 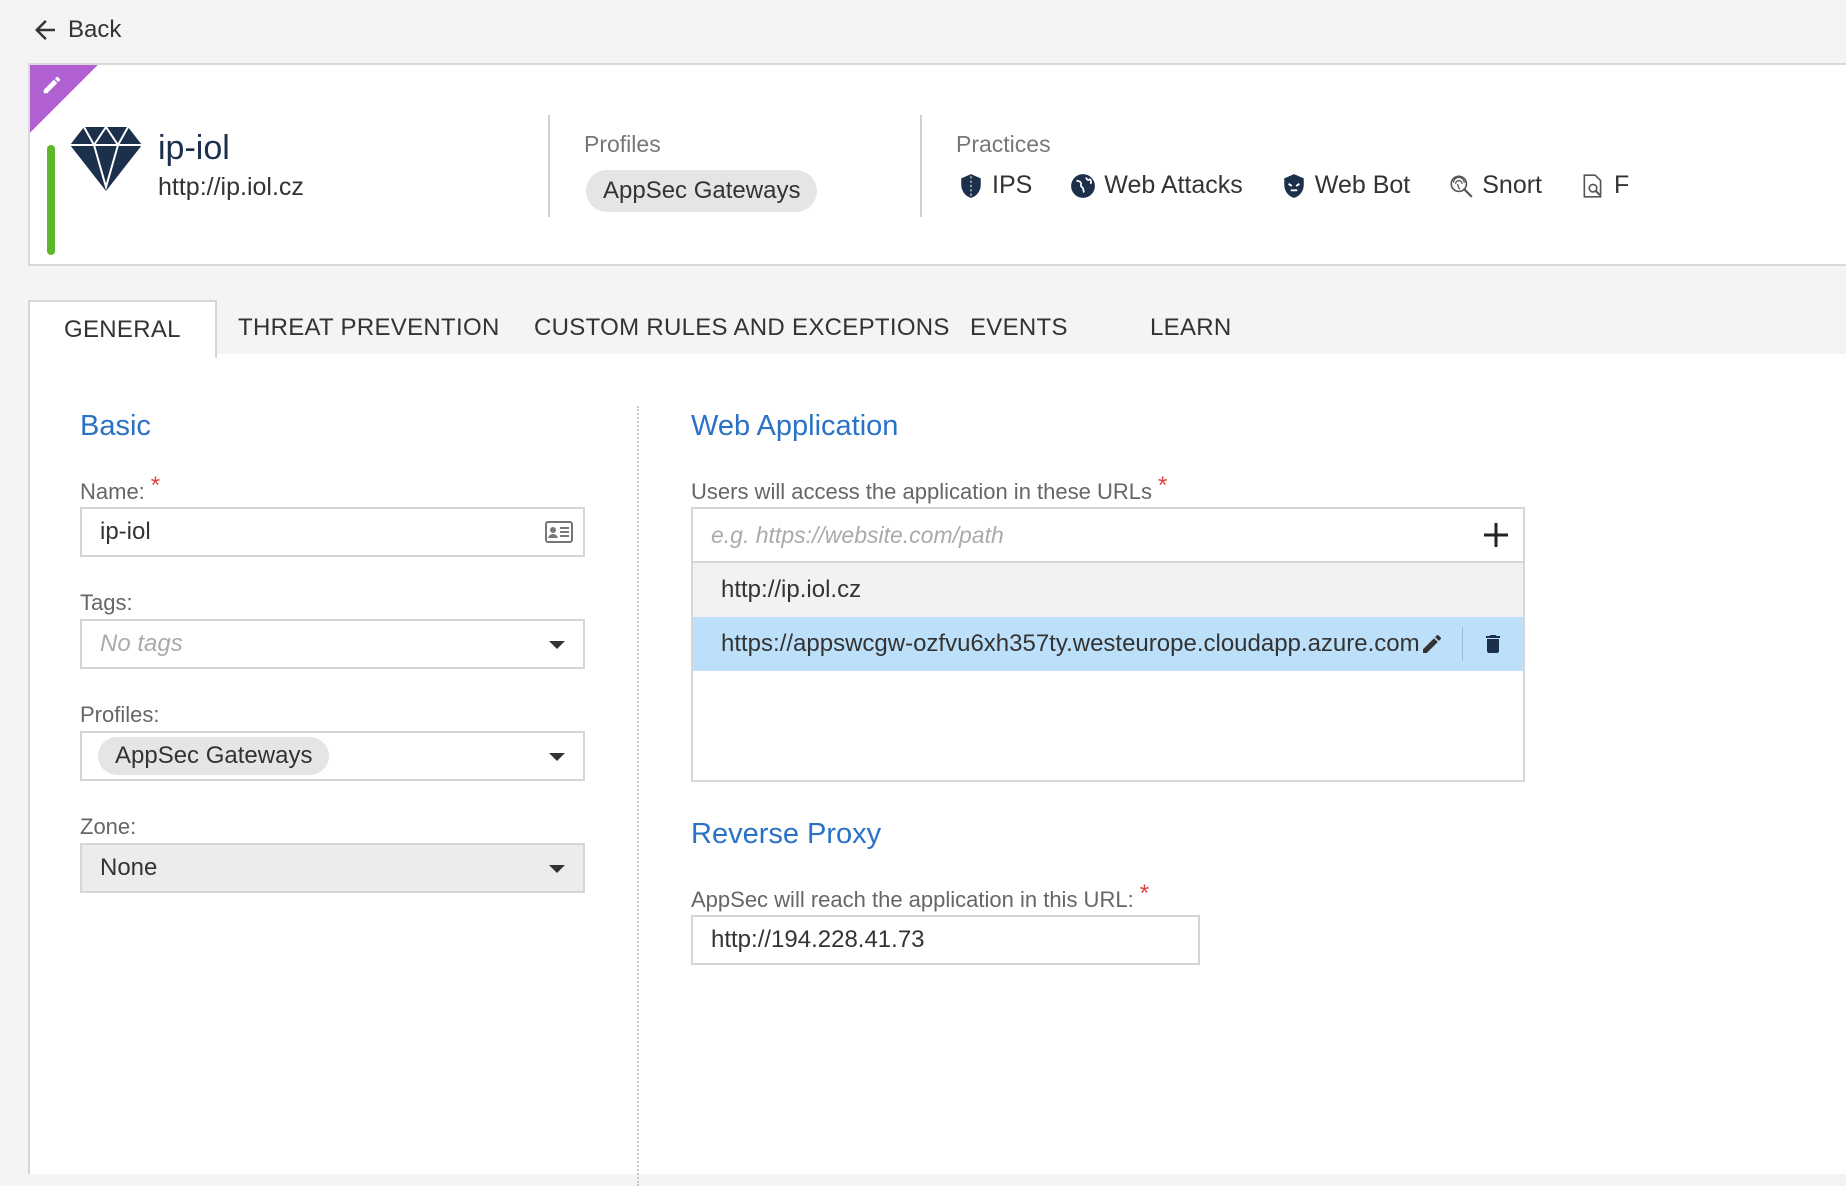 What do you see at coordinates (1592, 185) in the screenshot?
I see `document-search-icon` at bounding box center [1592, 185].